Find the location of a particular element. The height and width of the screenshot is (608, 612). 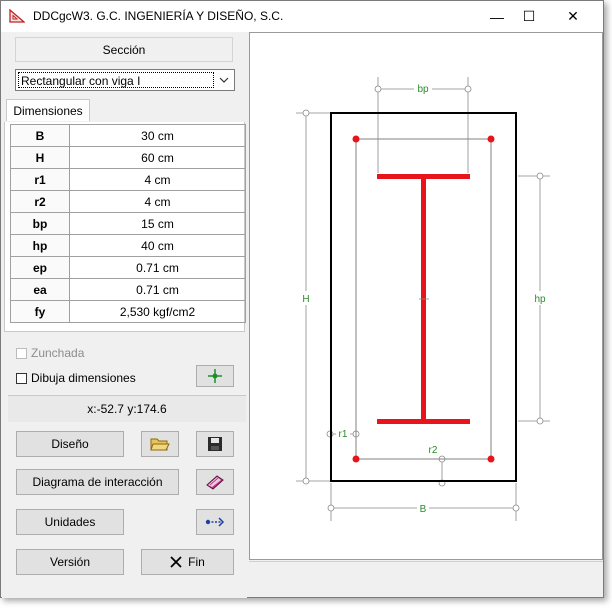

dim-label-hp: hp is located at coordinates (540, 299).